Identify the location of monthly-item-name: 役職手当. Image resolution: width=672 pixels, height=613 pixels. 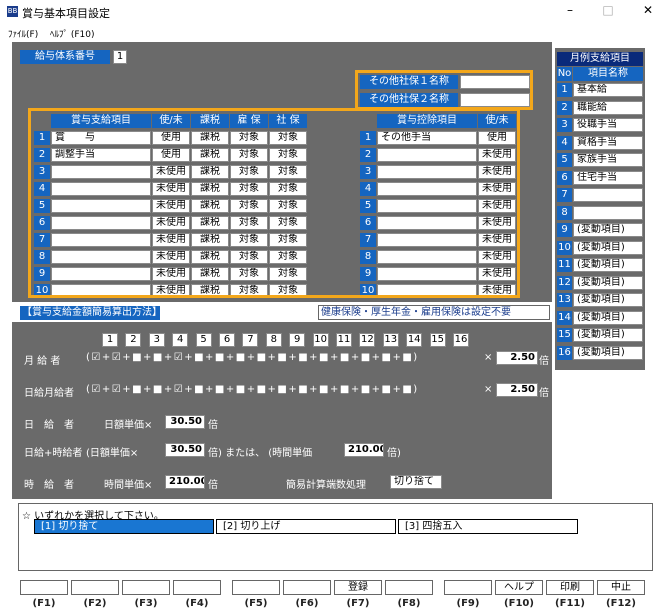
(608, 125).